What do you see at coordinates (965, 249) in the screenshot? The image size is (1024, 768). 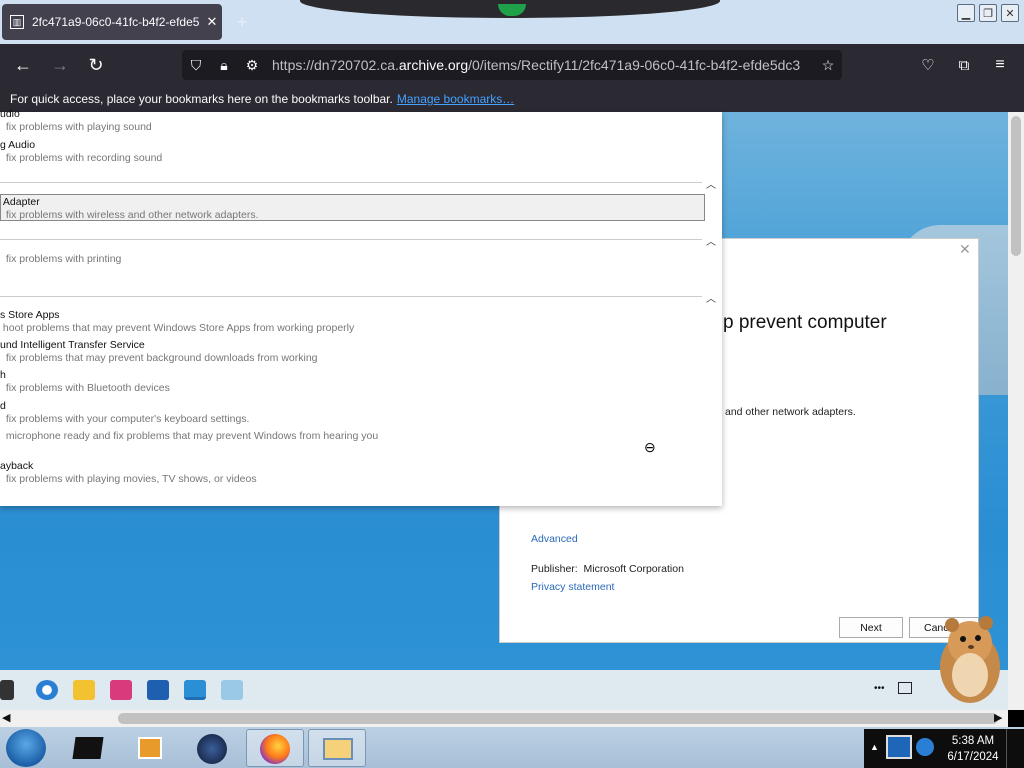 I see `dialog-close-icon: ✕` at bounding box center [965, 249].